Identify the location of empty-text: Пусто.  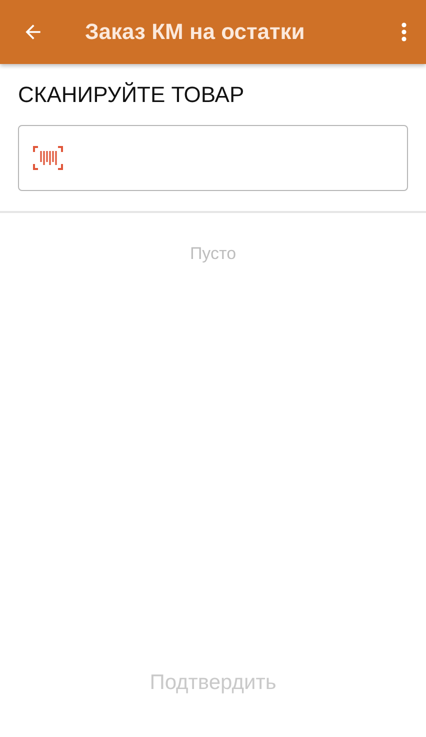
(213, 254).